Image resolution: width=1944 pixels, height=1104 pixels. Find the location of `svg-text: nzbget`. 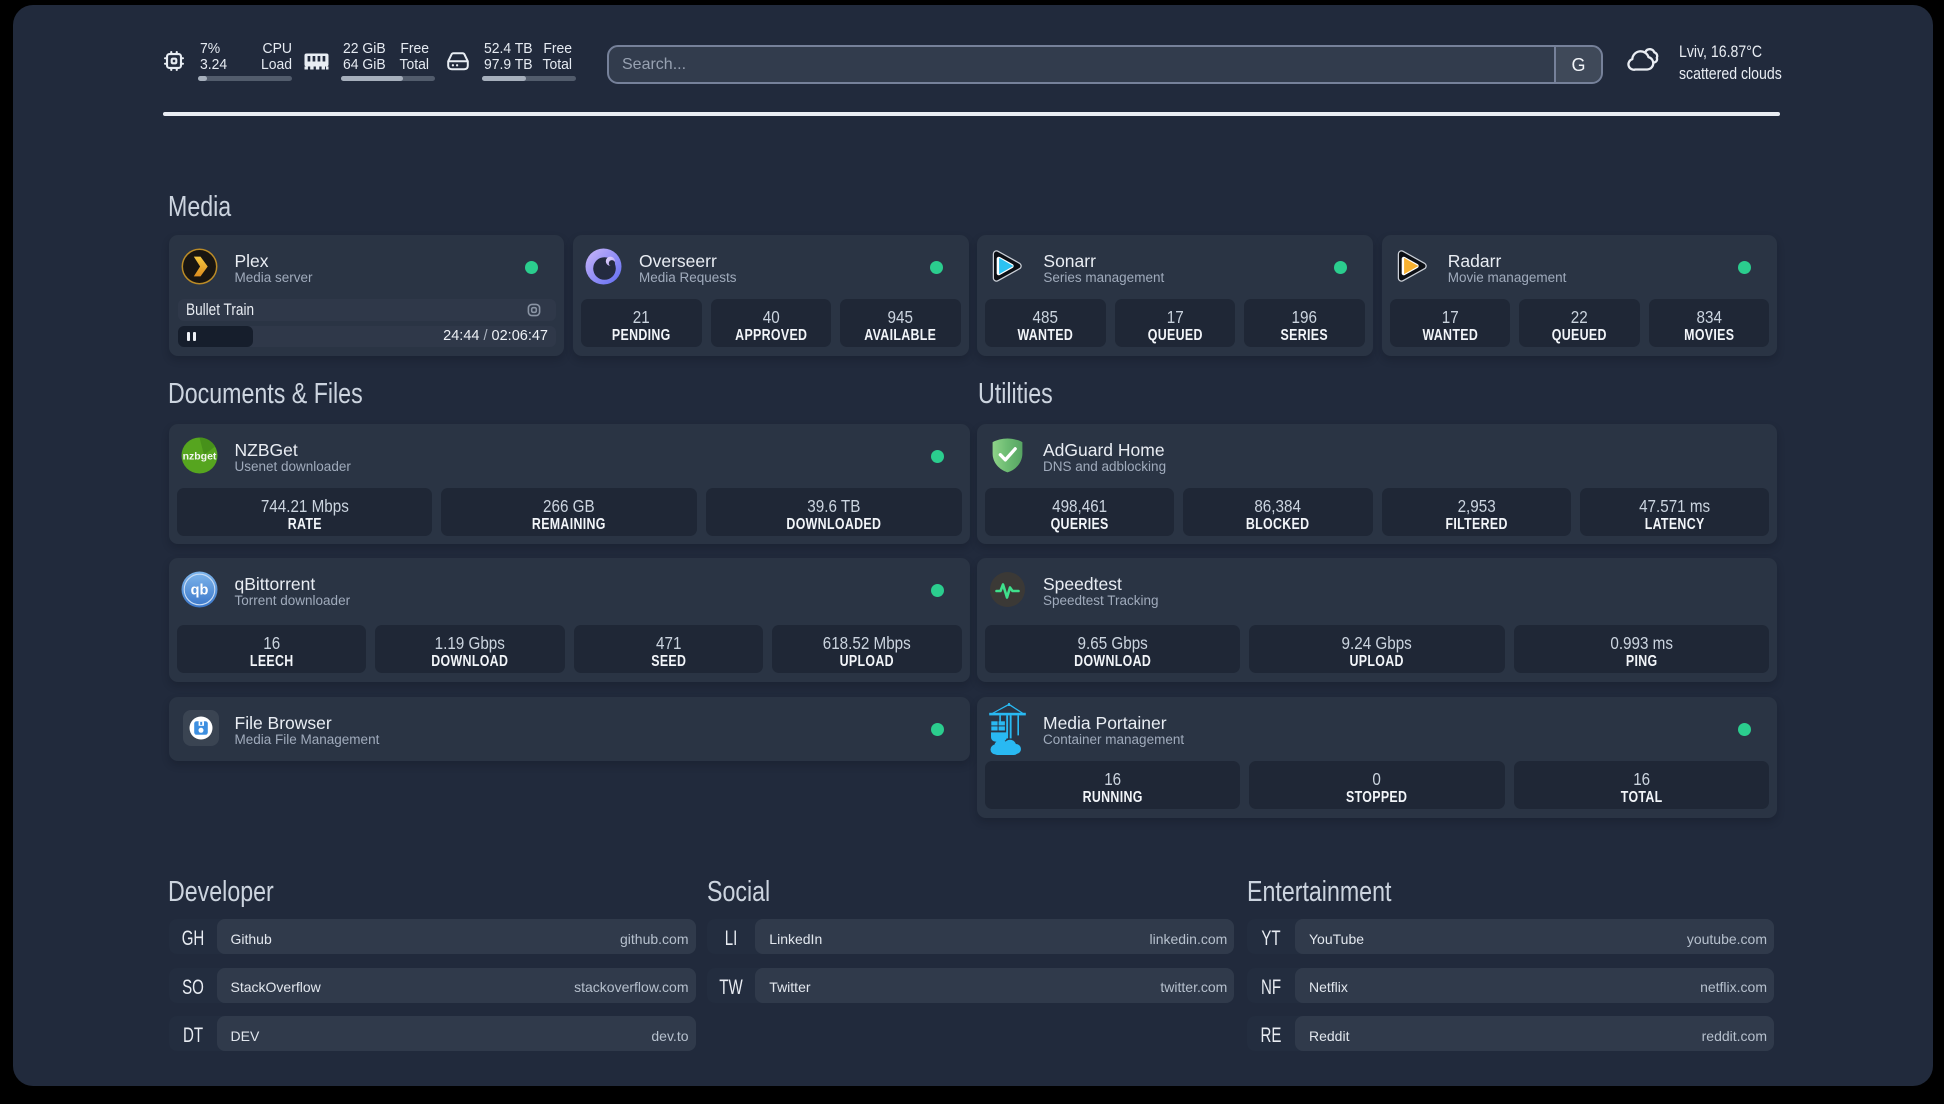

svg-text: nzbget is located at coordinates (199, 457).